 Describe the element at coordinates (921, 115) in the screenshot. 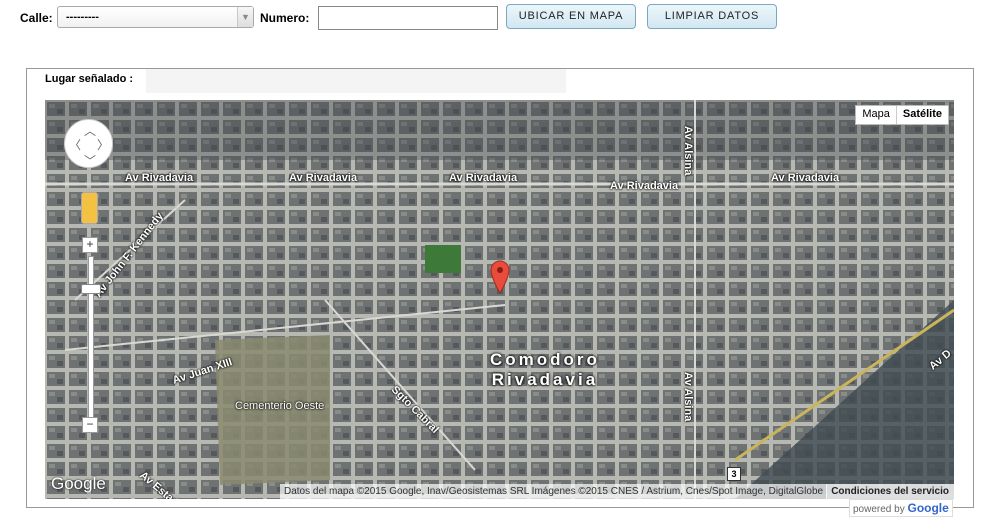

I see `map-type-satelite-button: Satélite` at that location.